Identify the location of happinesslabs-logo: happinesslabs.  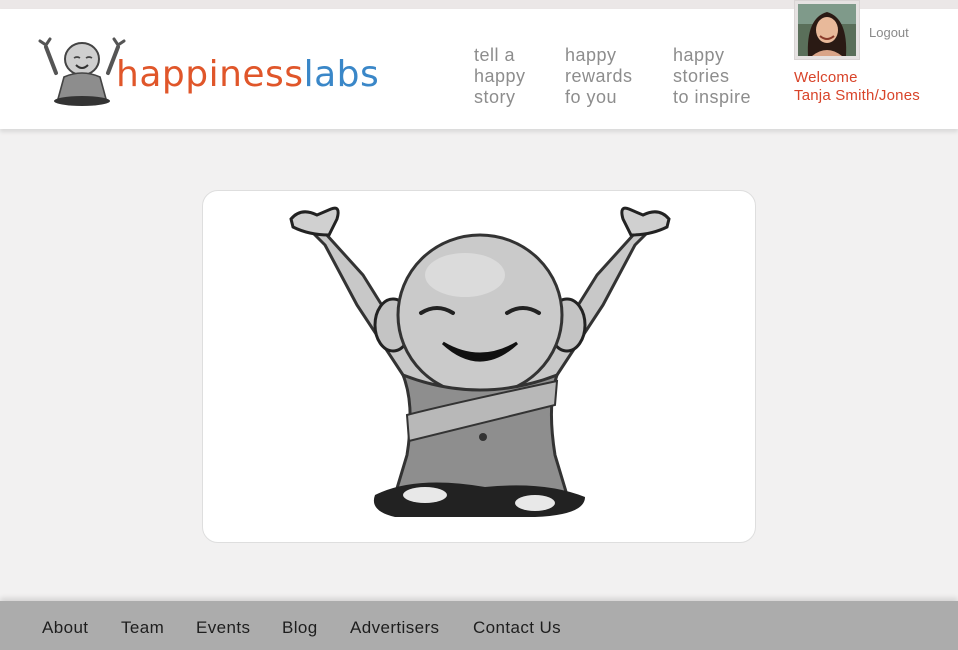
(208, 66).